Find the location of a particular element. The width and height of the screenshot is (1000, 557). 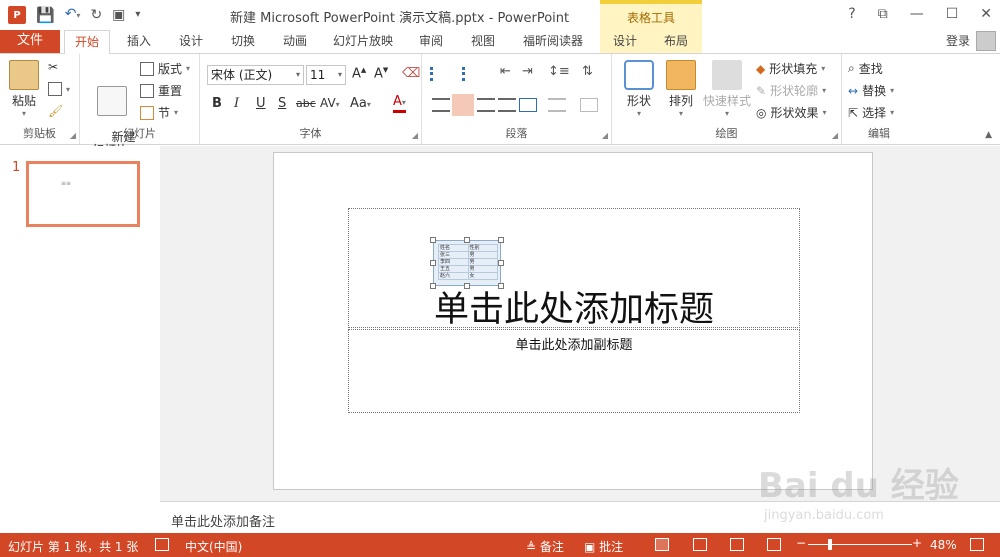

tab-file: 文件 is located at coordinates (30, 41).